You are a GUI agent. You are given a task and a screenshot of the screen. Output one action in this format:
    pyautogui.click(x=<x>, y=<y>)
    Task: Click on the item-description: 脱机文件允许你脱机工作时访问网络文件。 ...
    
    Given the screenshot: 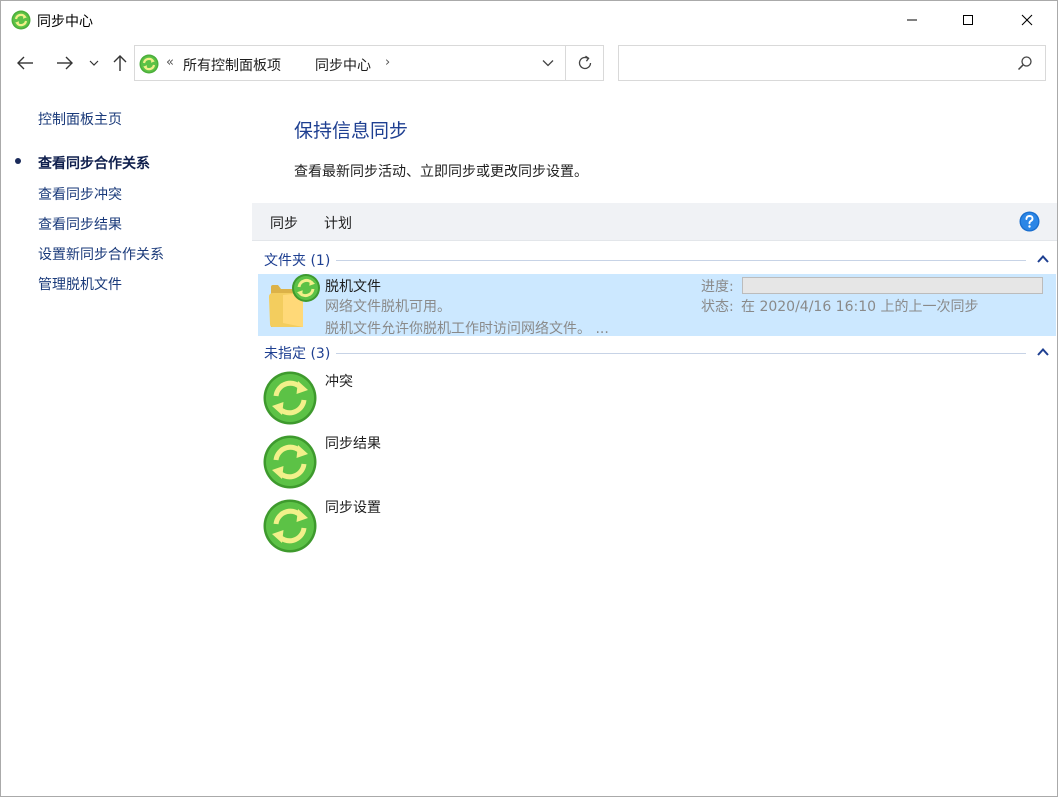 What is the action you would take?
    pyautogui.click(x=467, y=329)
    